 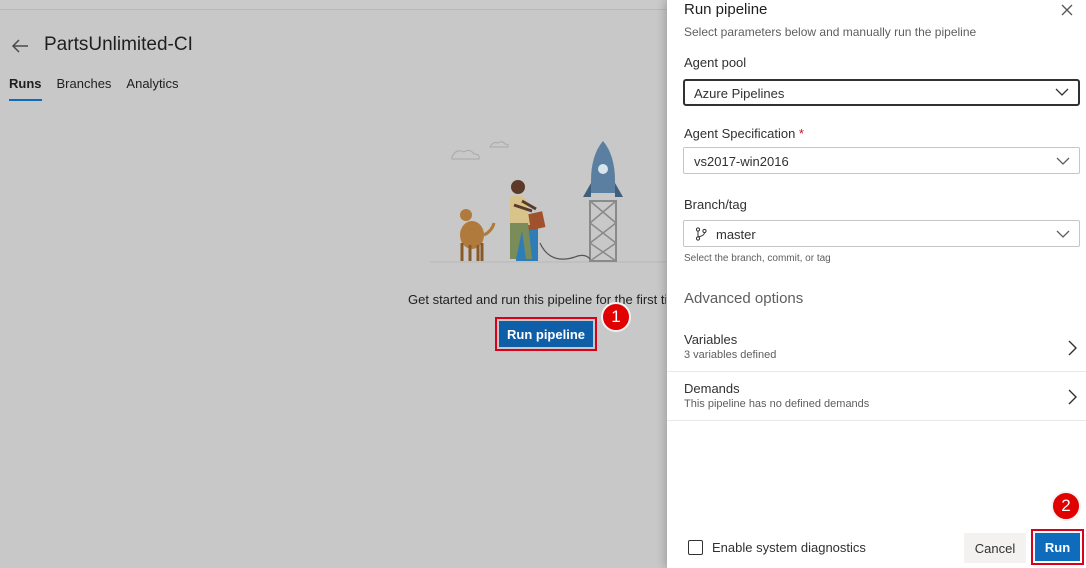 What do you see at coordinates (757, 258) in the screenshot?
I see `branch-hint: Select the branch, commit, or tag` at bounding box center [757, 258].